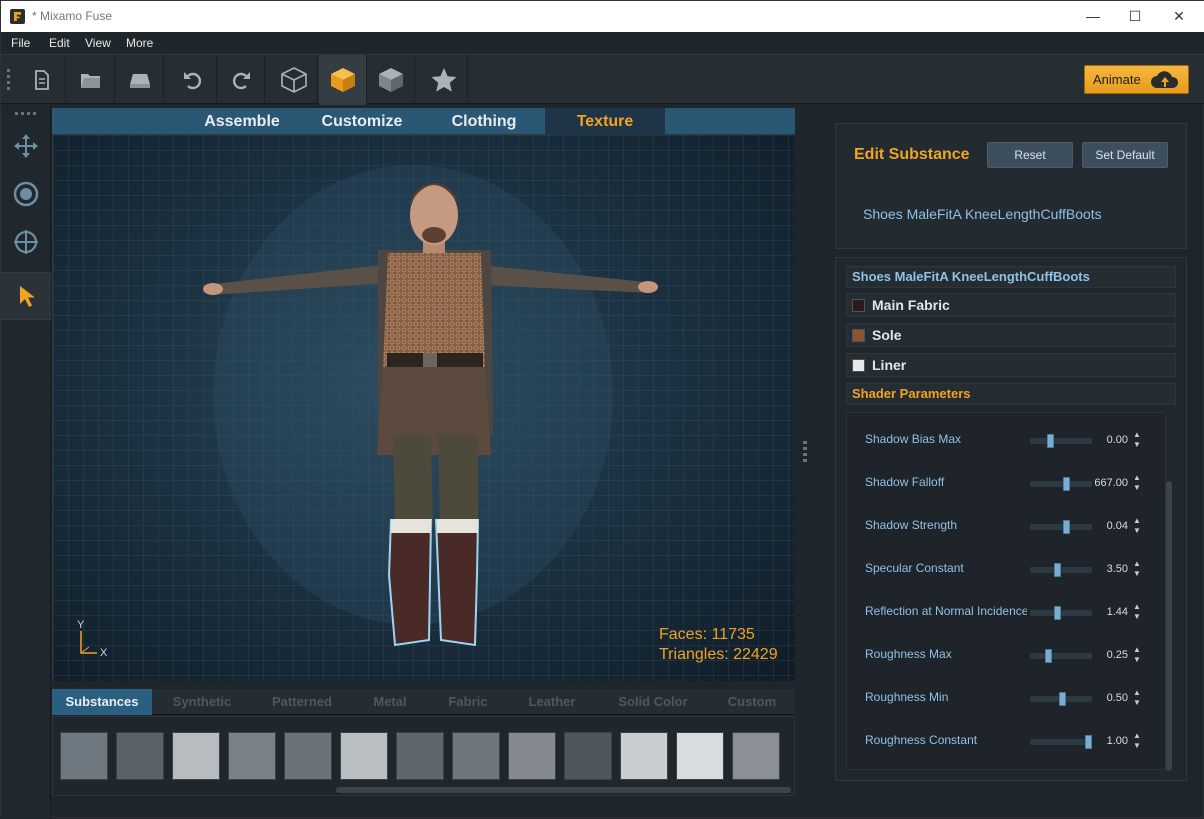 The image size is (1204, 819). Describe the element at coordinates (563, 790) in the screenshot. I see `swatch-scrollbar` at that location.